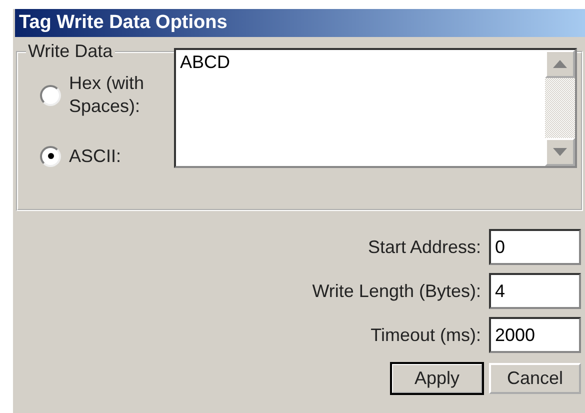 This screenshot has width=585, height=413. I want to click on up-arrow-icon, so click(560, 64).